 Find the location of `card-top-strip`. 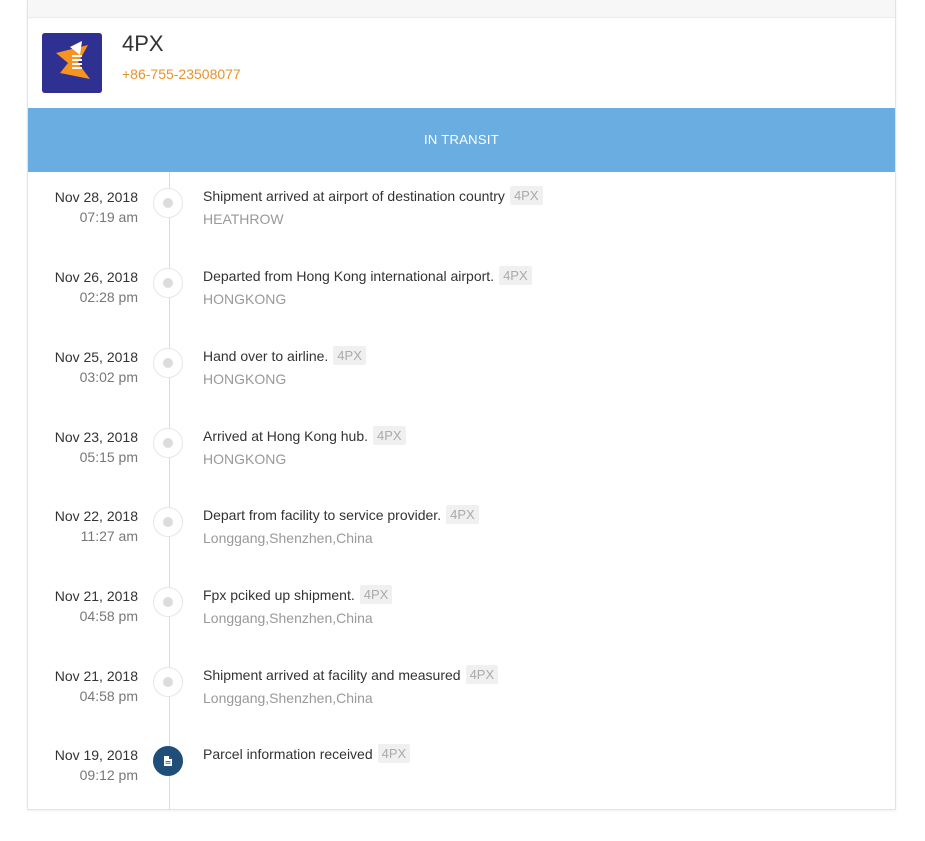

card-top-strip is located at coordinates (461, 9).